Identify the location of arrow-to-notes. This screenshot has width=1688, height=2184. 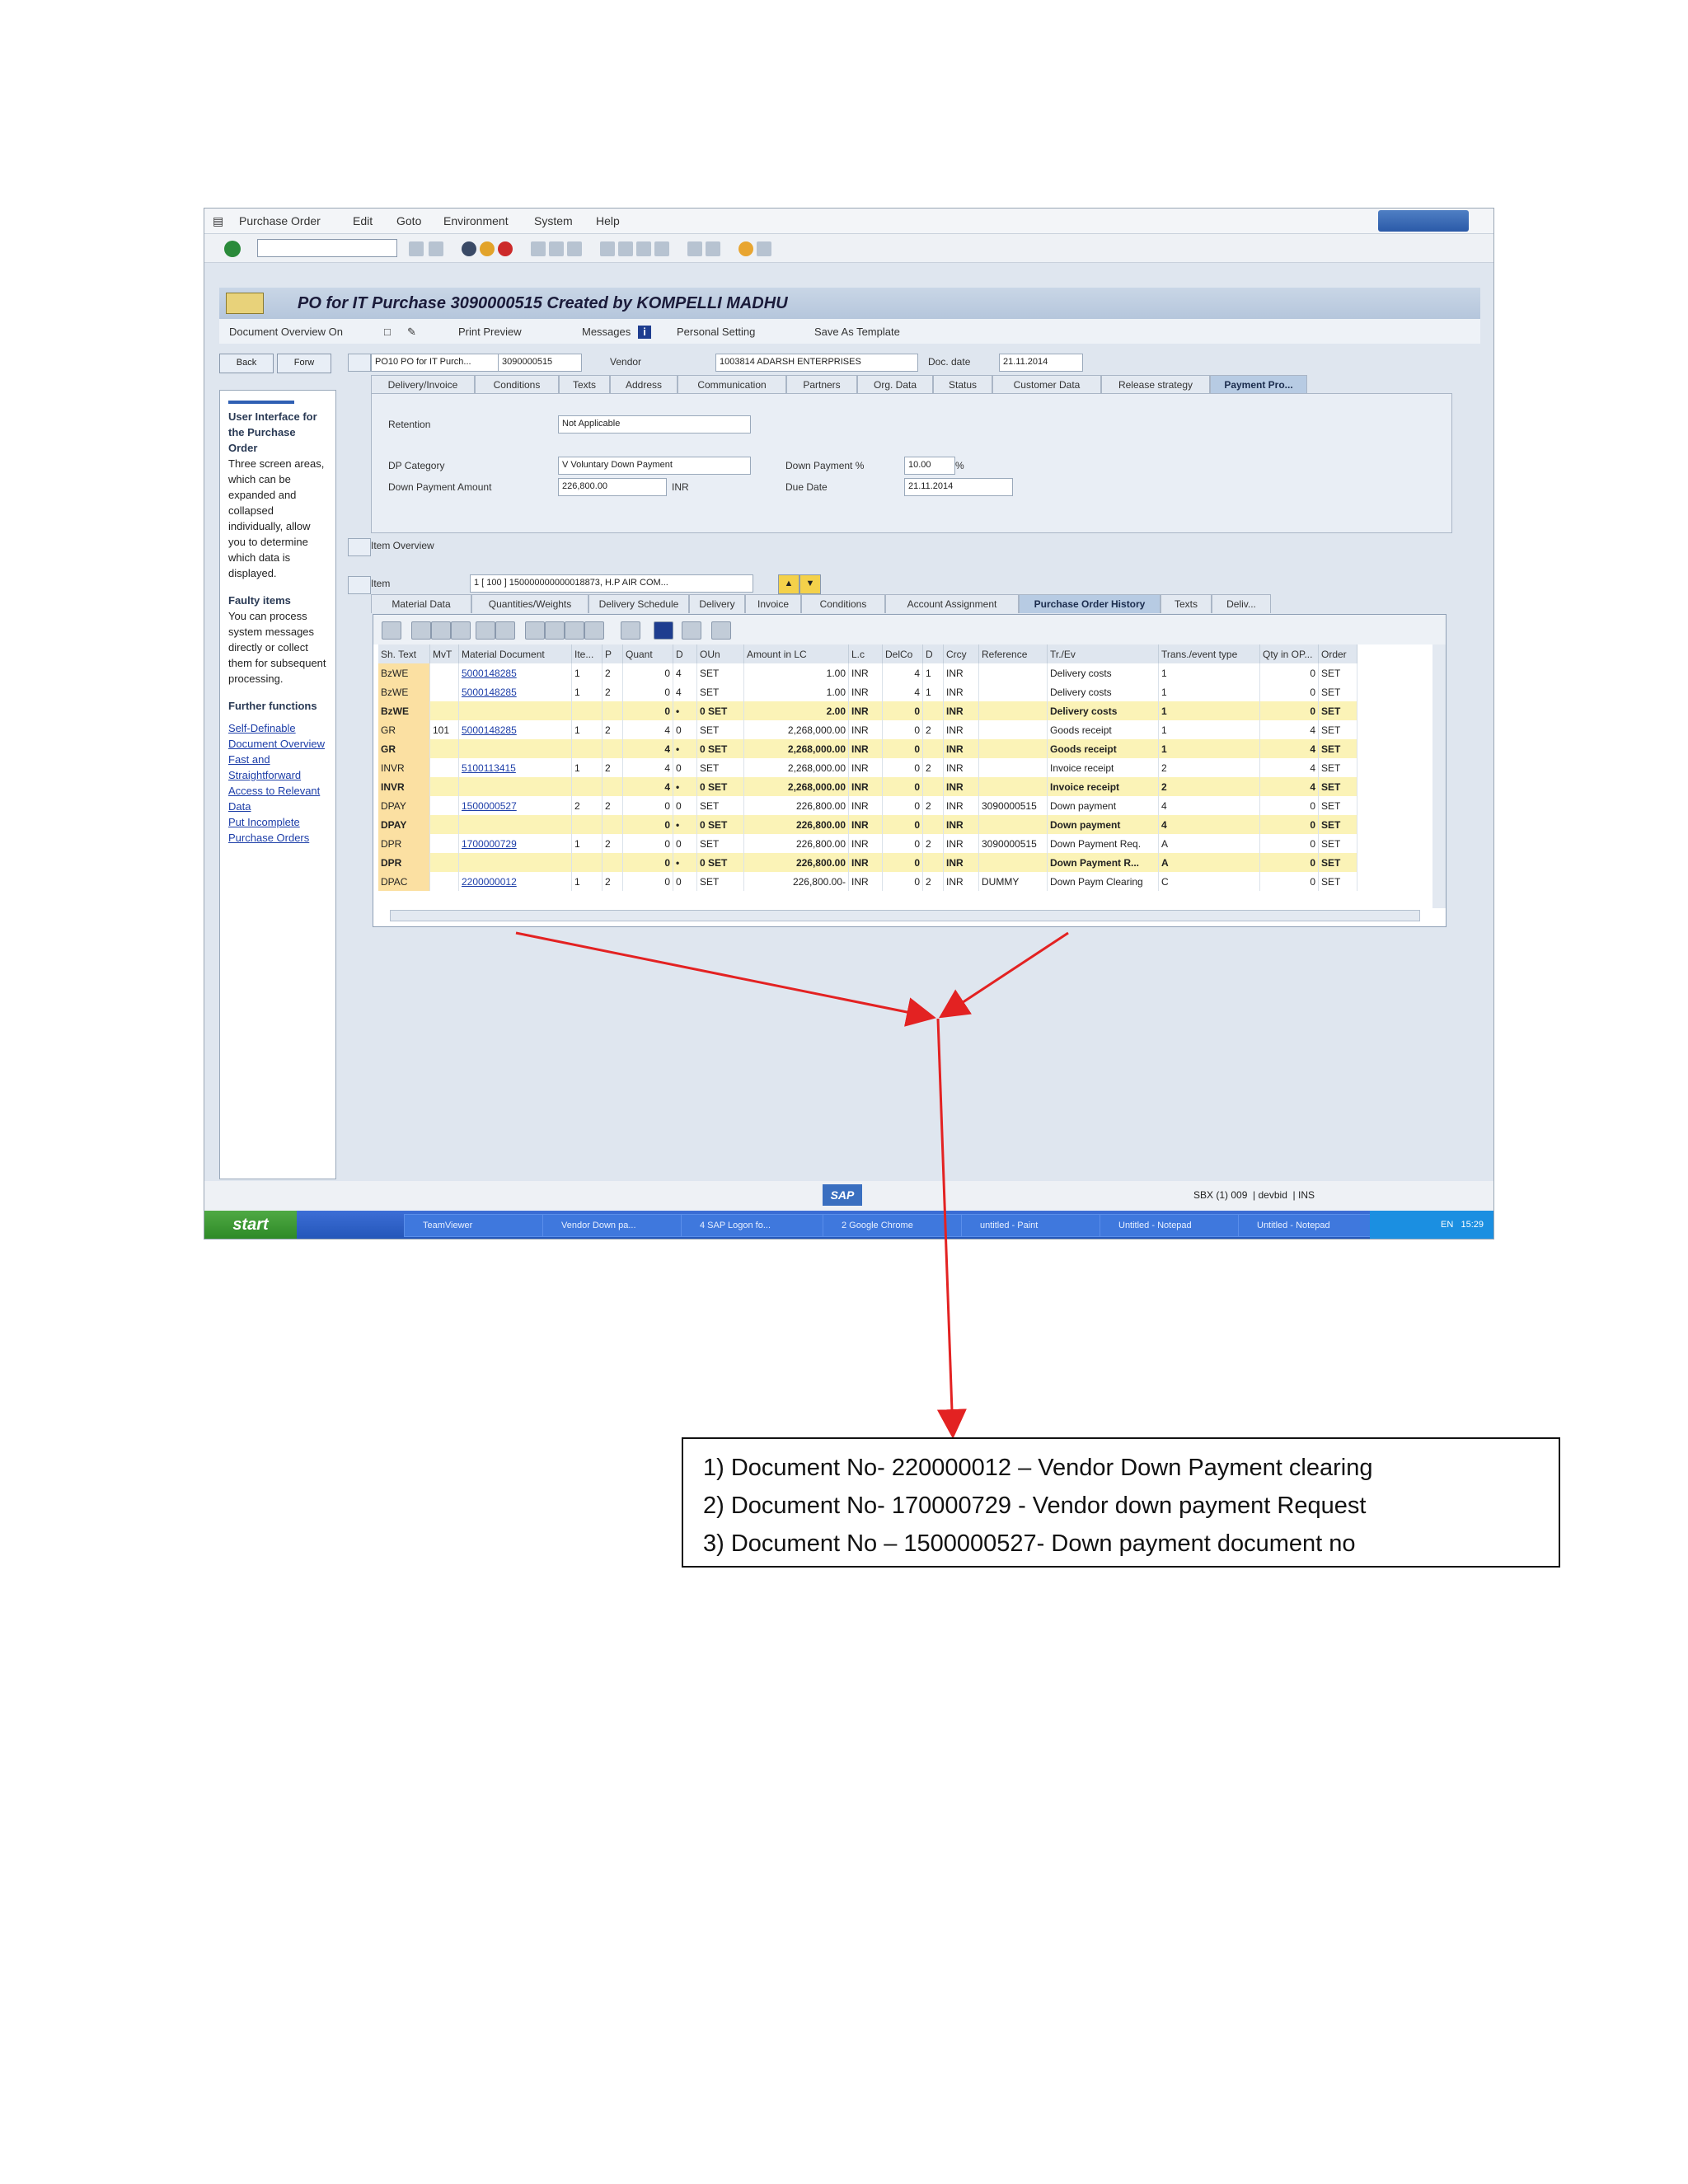
(952, 1228).